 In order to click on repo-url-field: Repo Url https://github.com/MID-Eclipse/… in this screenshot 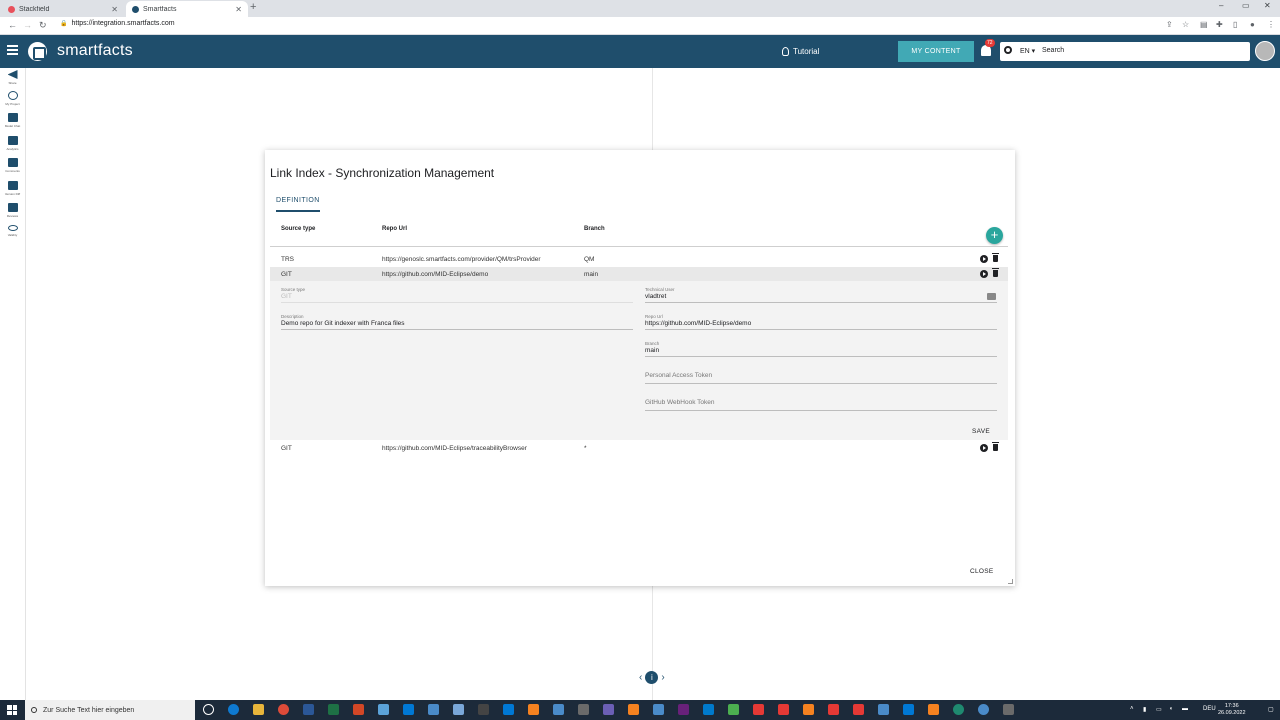, I will do `click(821, 322)`.